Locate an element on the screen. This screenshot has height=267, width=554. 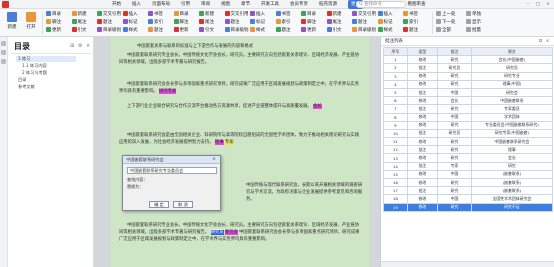
thumbnail-icon is located at coordinates (3, 61).